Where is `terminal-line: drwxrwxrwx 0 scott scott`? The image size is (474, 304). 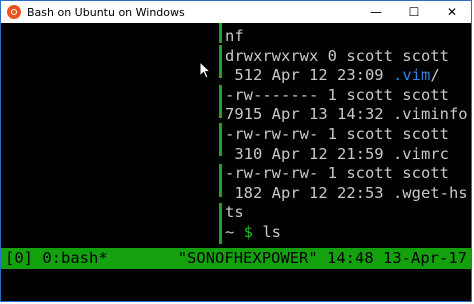
terminal-line: drwxrwxrwx 0 scott scott is located at coordinates (348, 57).